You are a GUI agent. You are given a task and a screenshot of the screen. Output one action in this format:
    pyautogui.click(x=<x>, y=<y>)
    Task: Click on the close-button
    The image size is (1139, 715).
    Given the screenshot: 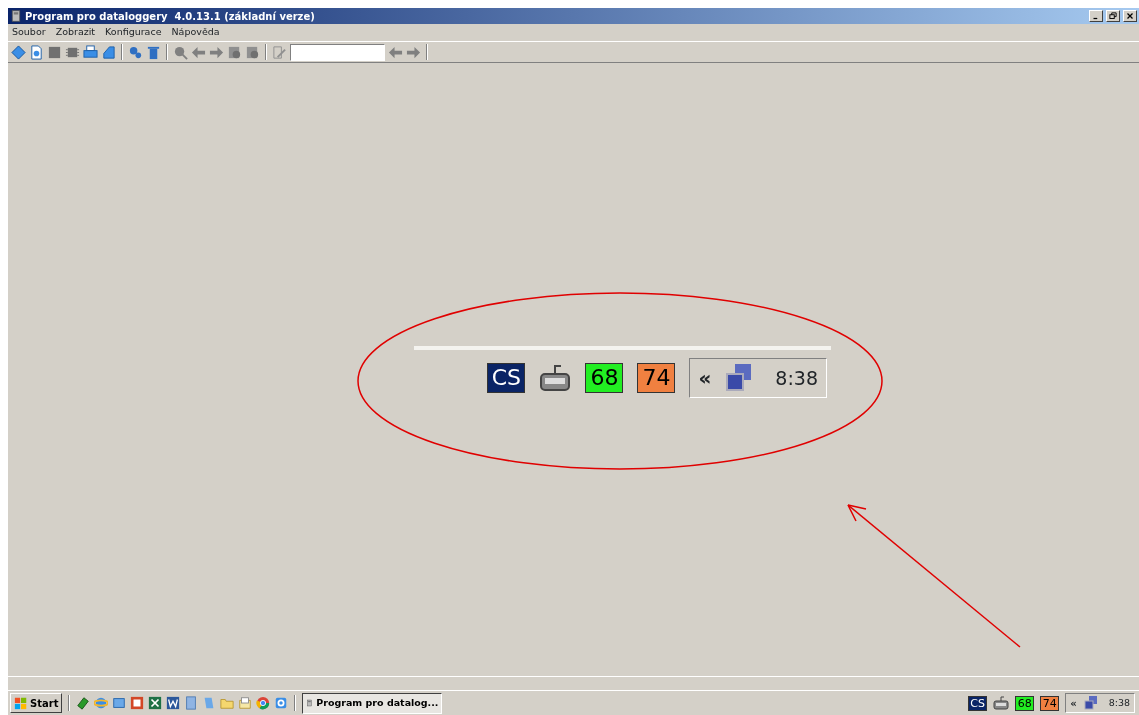 What is the action you would take?
    pyautogui.click(x=1130, y=16)
    